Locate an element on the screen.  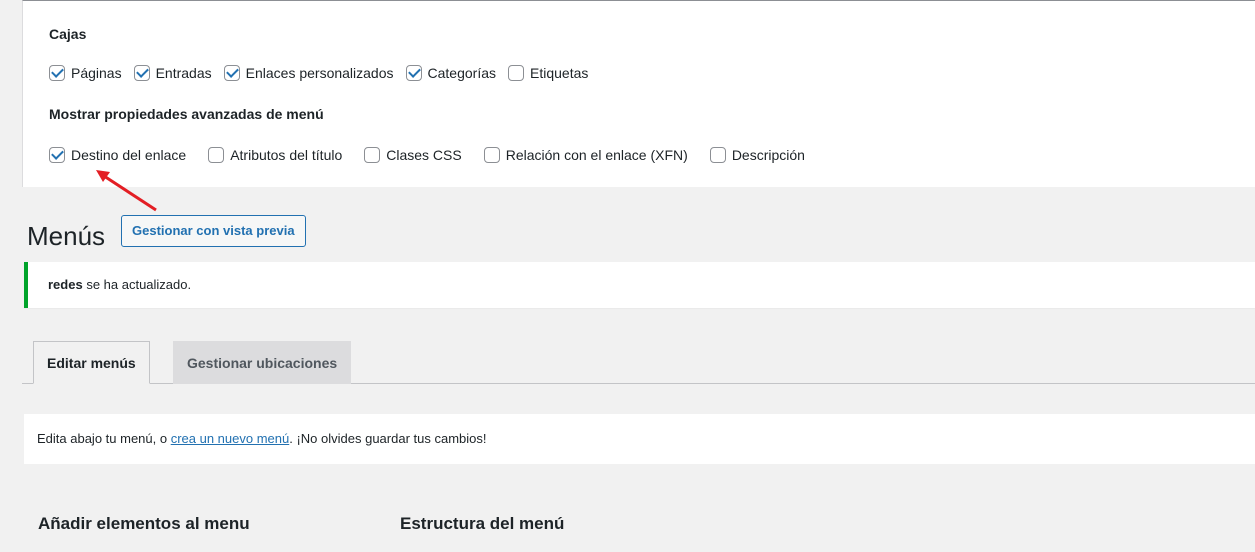
checkbox-descripcion: Descripción is located at coordinates (757, 155).